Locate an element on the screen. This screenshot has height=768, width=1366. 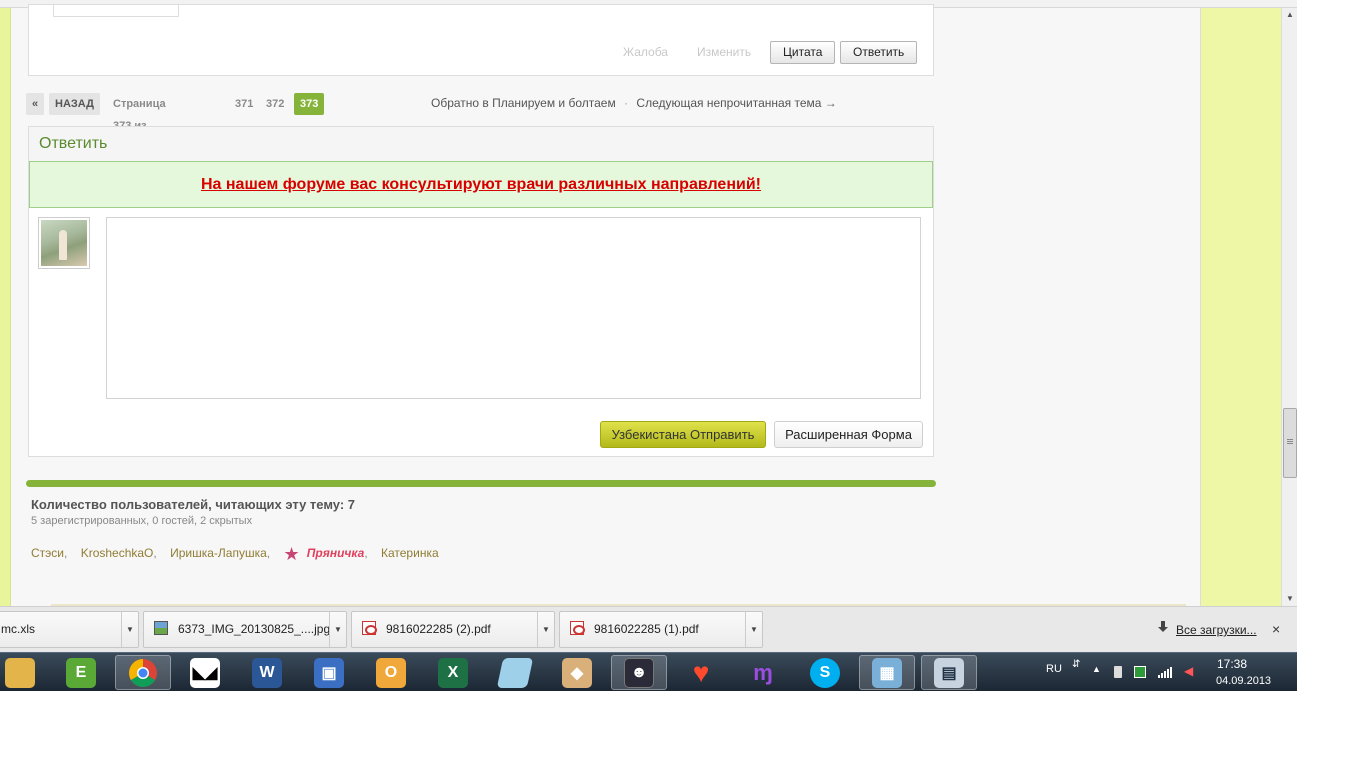
monitor-icon: ▣ is located at coordinates (329, 672).